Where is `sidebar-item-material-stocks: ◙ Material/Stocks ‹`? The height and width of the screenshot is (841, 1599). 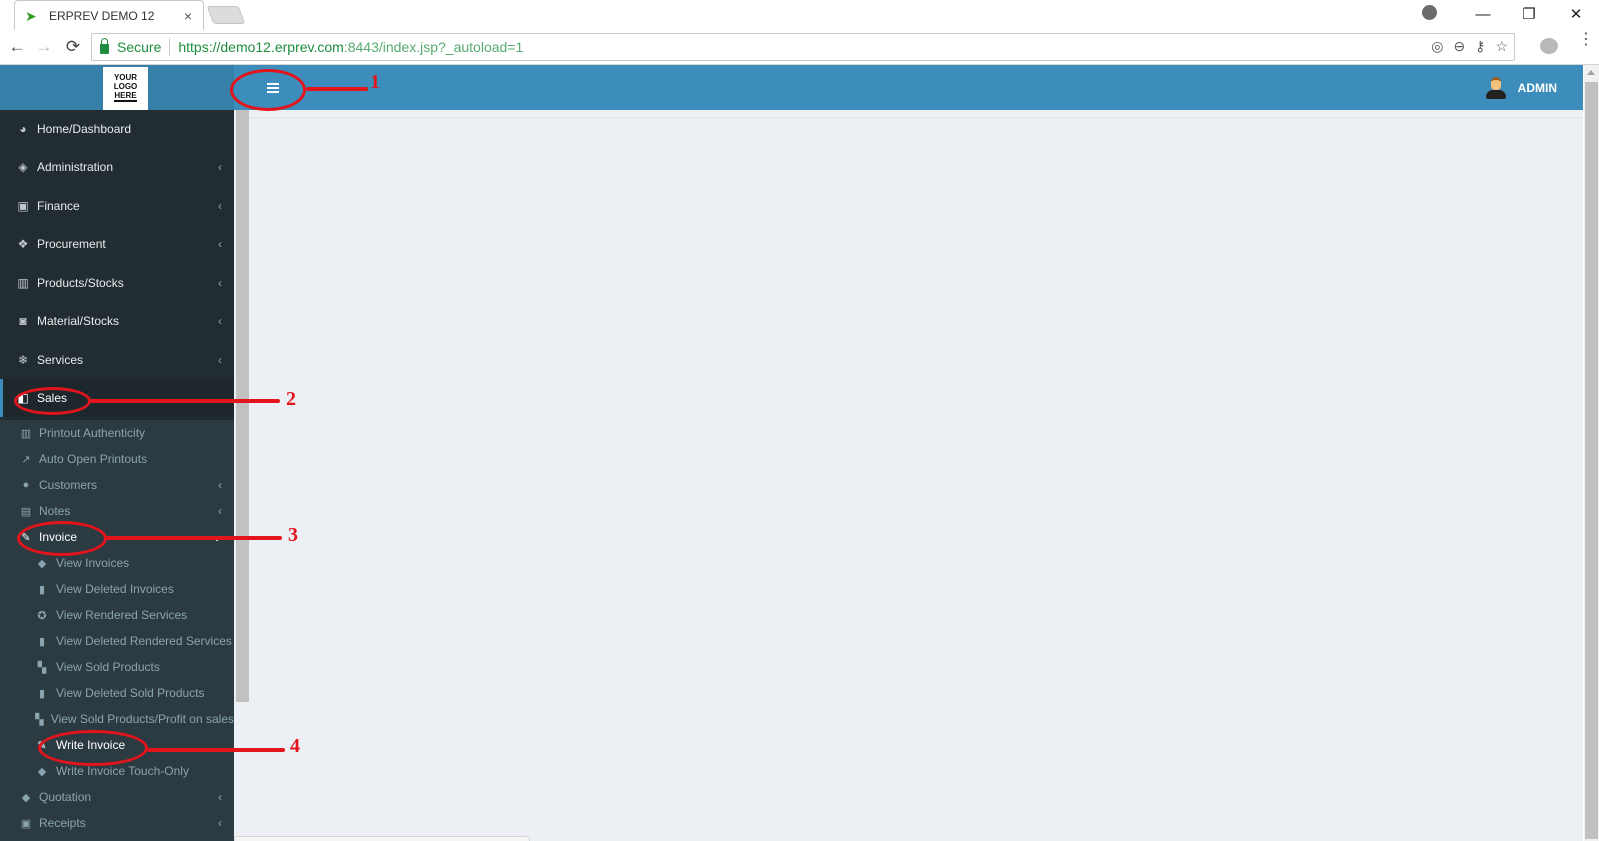 sidebar-item-material-stocks: ◙ Material/Stocks ‹ is located at coordinates (117, 321).